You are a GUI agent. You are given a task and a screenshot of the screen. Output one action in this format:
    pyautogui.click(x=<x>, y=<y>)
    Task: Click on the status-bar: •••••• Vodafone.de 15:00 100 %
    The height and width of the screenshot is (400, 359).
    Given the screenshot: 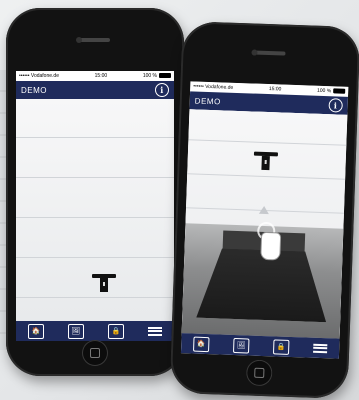 What is the action you would take?
    pyautogui.click(x=95, y=76)
    